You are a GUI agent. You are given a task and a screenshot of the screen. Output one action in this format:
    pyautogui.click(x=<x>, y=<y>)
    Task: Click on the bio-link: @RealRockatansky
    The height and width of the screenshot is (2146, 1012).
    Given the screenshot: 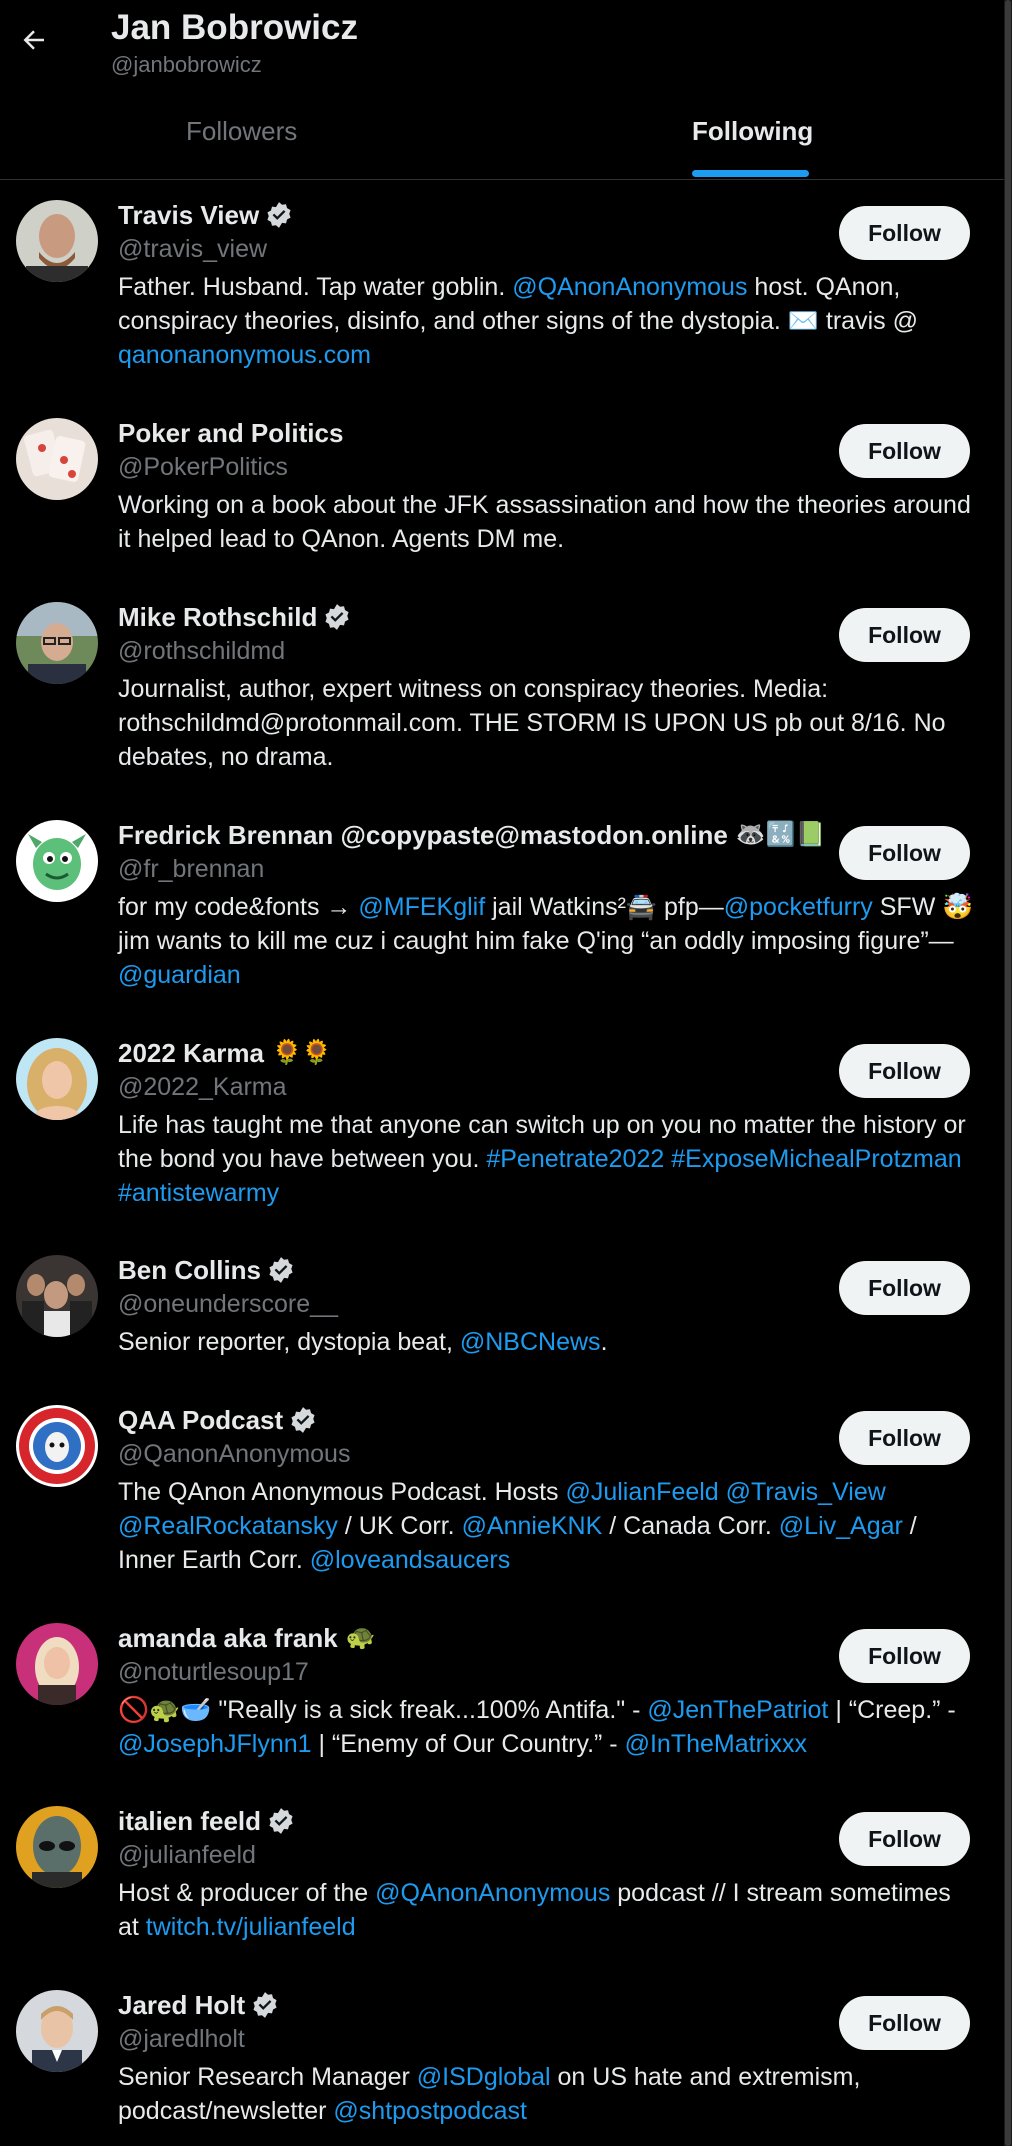 What is the action you would take?
    pyautogui.click(x=228, y=1526)
    